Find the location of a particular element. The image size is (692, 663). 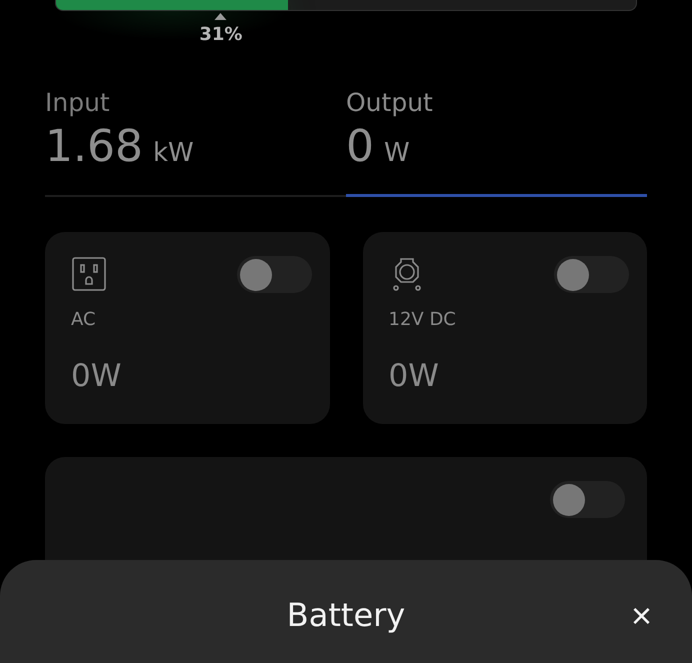

power-tab: Output 0 W is located at coordinates (496, 142).